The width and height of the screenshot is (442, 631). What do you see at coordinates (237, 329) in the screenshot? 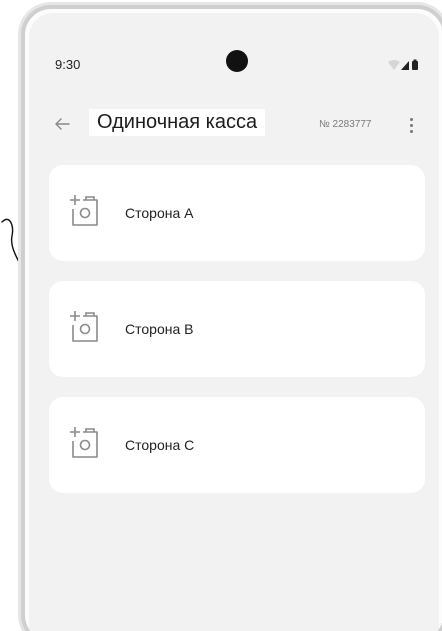
I see `side-card-b: Сторона В` at bounding box center [237, 329].